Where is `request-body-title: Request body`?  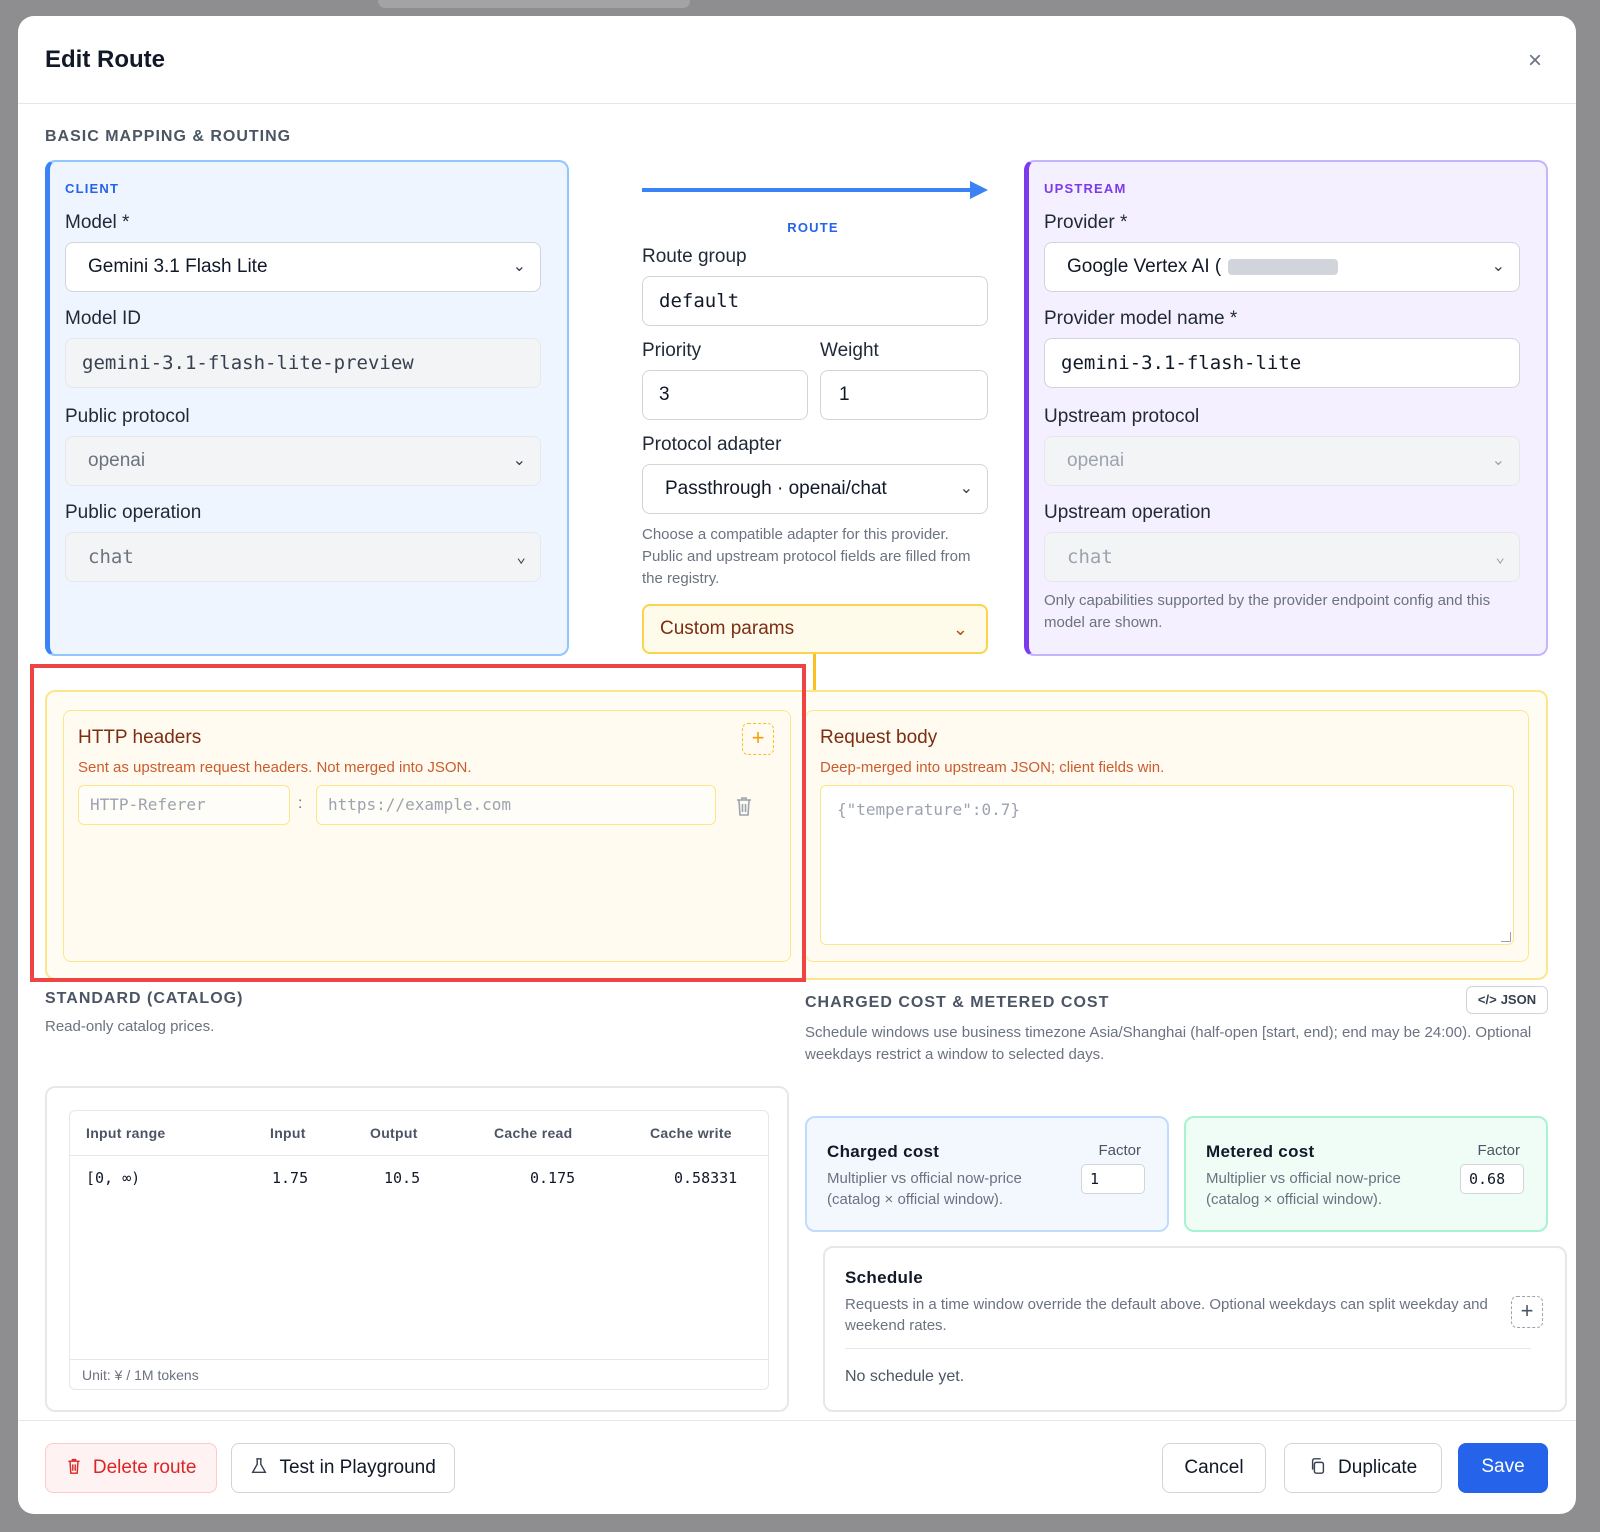
request-body-title: Request body is located at coordinates (879, 737).